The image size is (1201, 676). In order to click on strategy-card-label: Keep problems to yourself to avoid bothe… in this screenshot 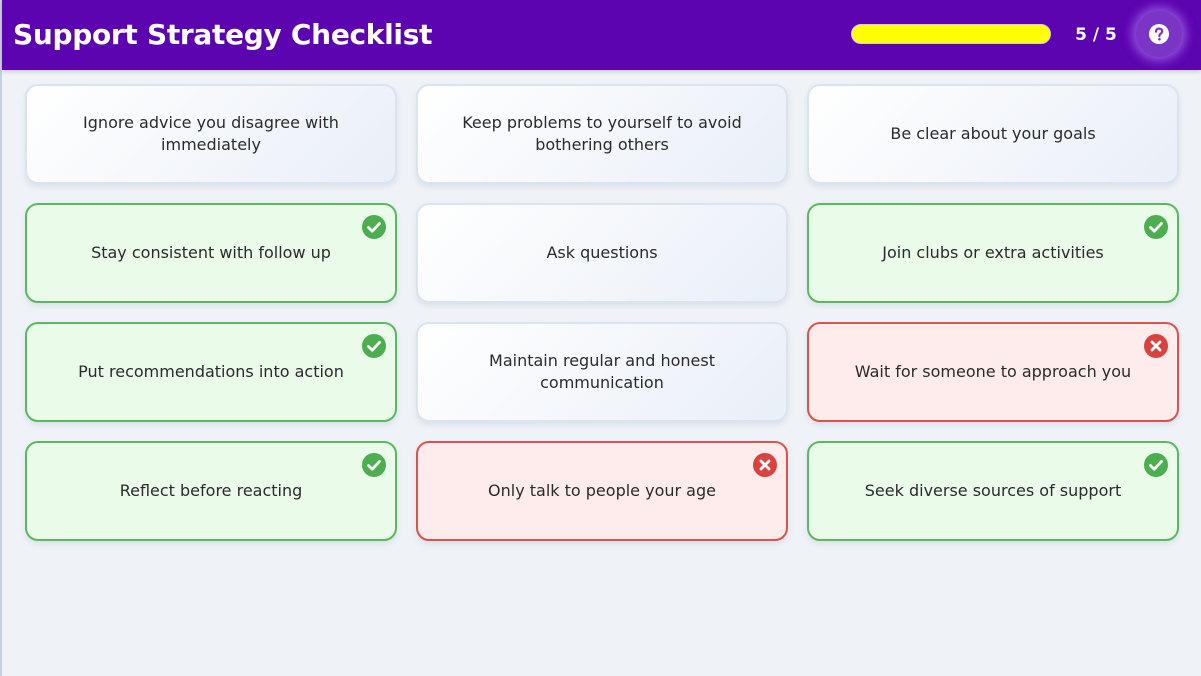, I will do `click(602, 133)`.